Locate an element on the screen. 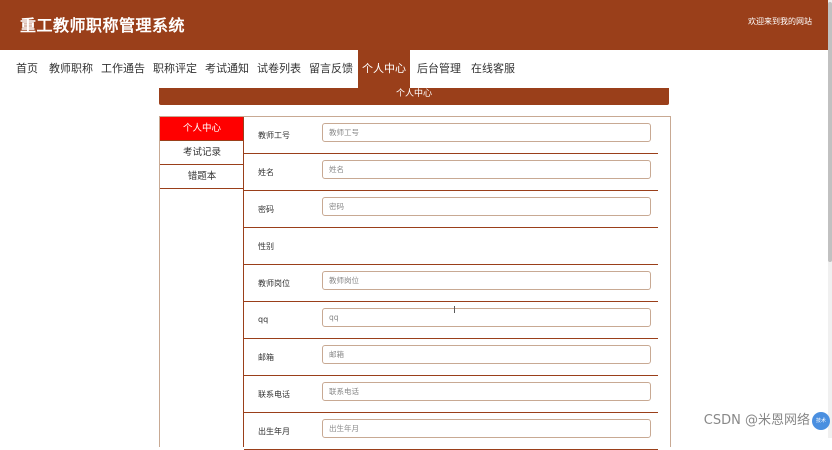  gender-label: 性别 is located at coordinates (266, 246).